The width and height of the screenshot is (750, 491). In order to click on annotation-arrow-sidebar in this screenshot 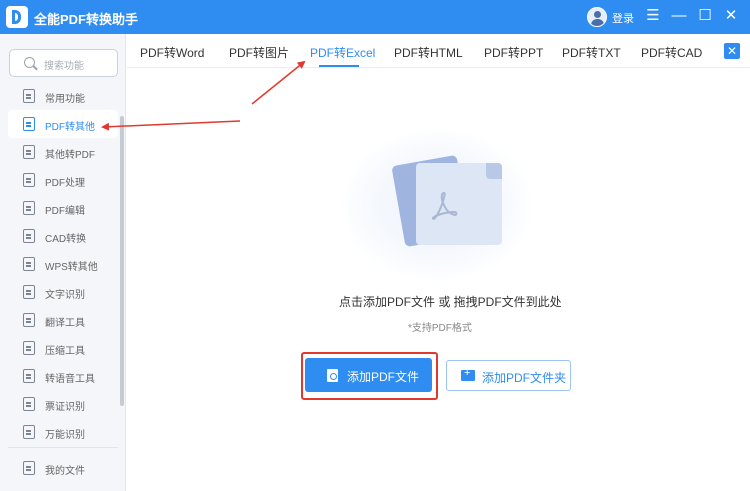, I will do `click(171, 125)`.